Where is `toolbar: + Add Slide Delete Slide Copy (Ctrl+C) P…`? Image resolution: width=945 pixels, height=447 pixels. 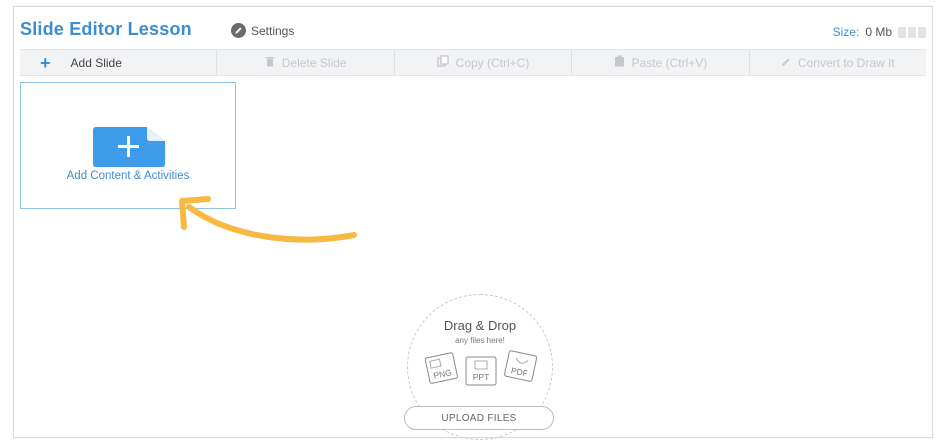 toolbar: + Add Slide Delete Slide Copy (Ctrl+C) P… is located at coordinates (473, 62).